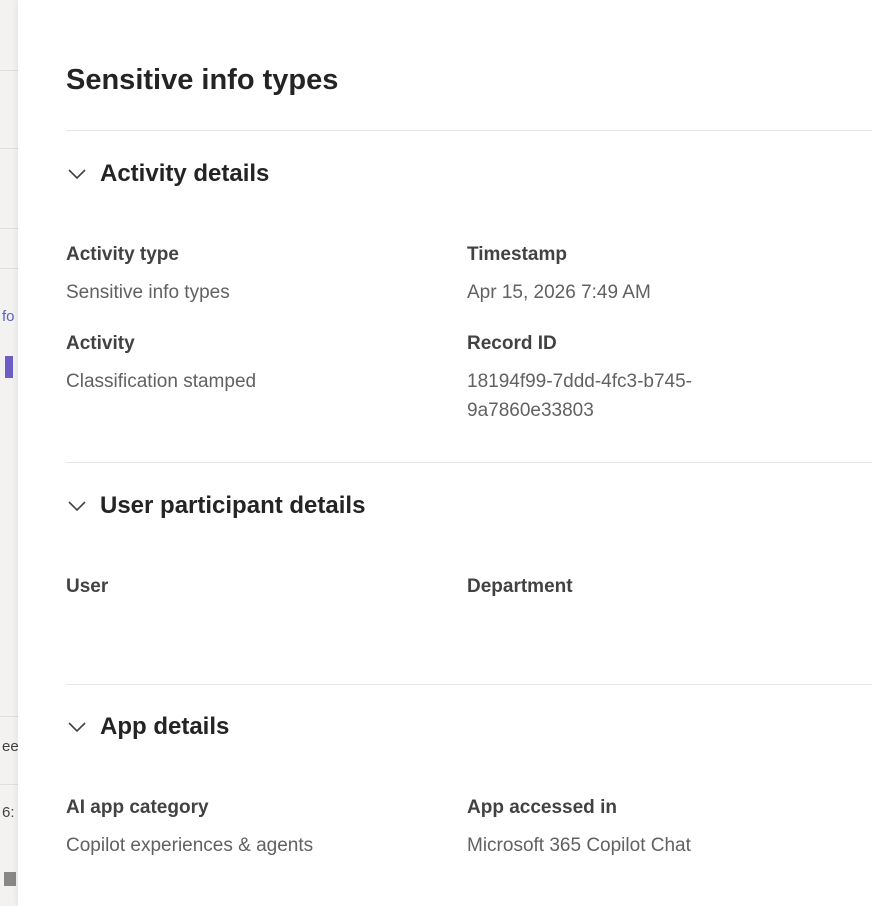  I want to click on activity-details-toggle: Activity details, so click(167, 174).